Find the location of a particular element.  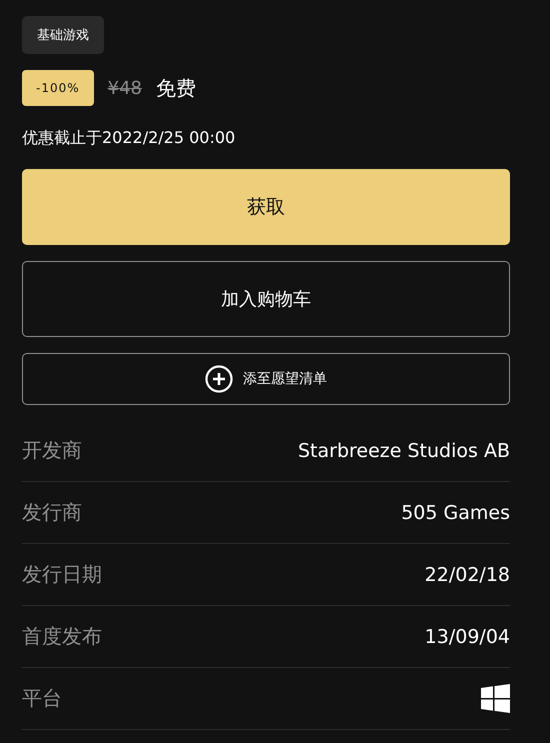

plus-circle-icon is located at coordinates (219, 379).